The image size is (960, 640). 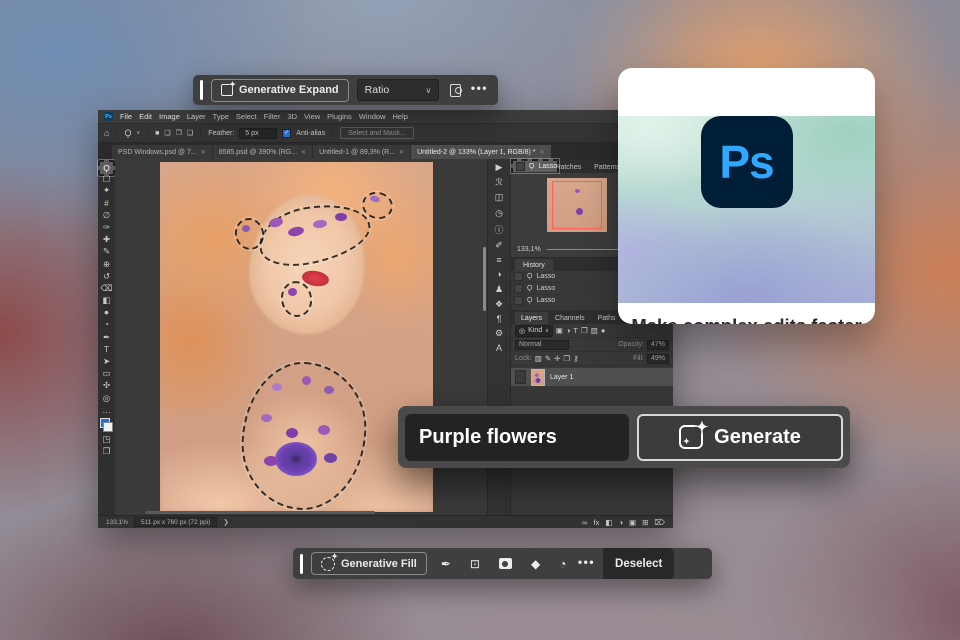 What do you see at coordinates (499, 197) in the screenshot?
I see `libraries-panel-icon: ◫` at bounding box center [499, 197].